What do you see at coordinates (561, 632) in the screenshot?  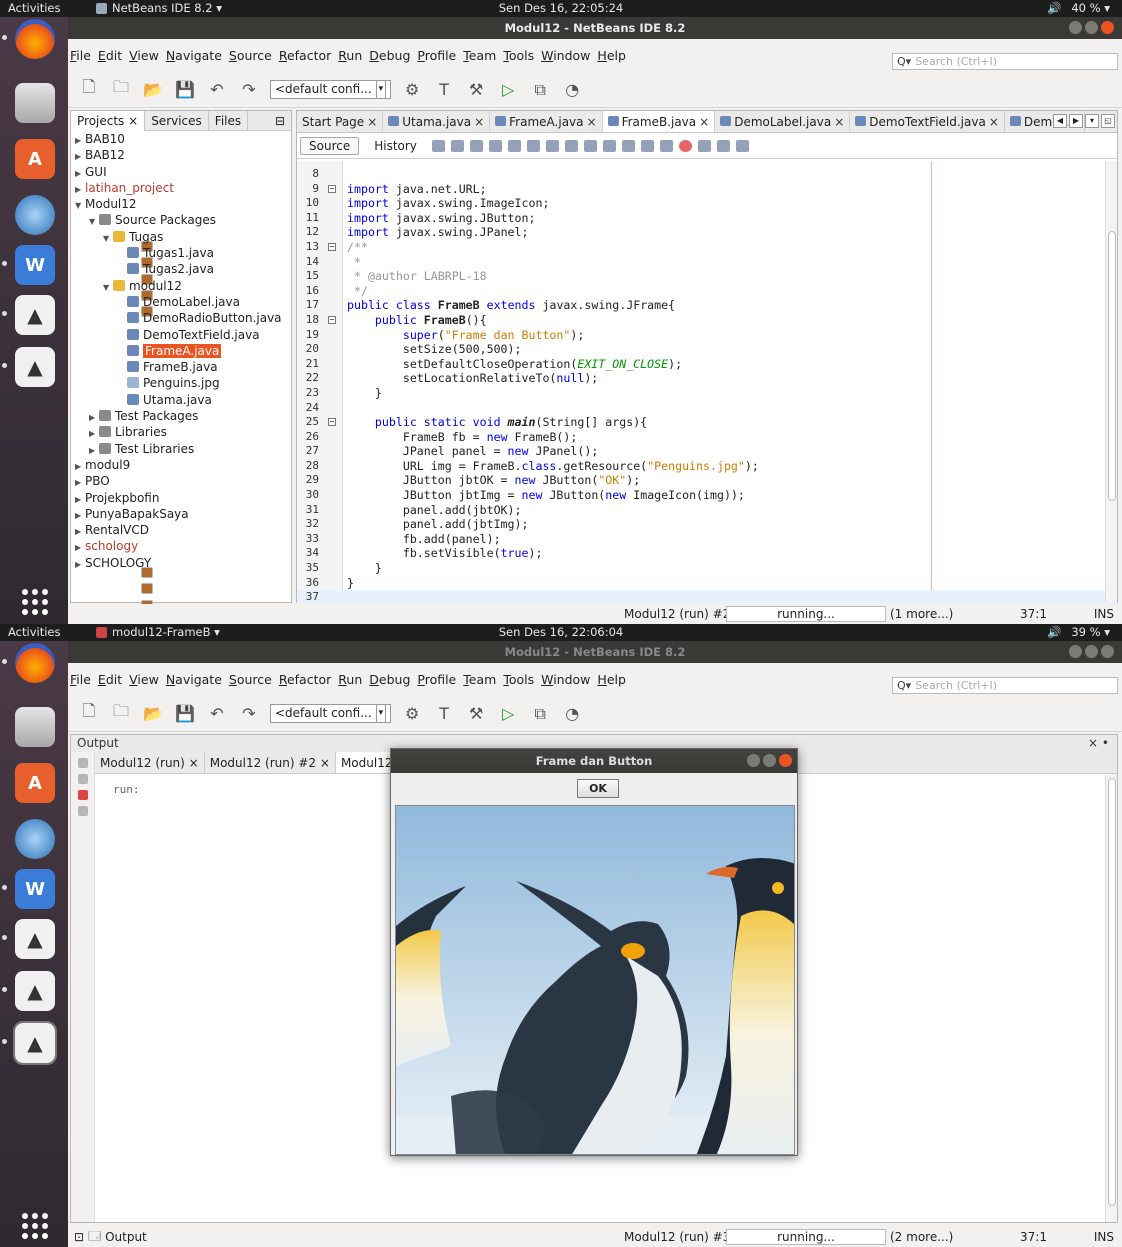 I see `clock-2: Sen Des 16, 22:06:04` at bounding box center [561, 632].